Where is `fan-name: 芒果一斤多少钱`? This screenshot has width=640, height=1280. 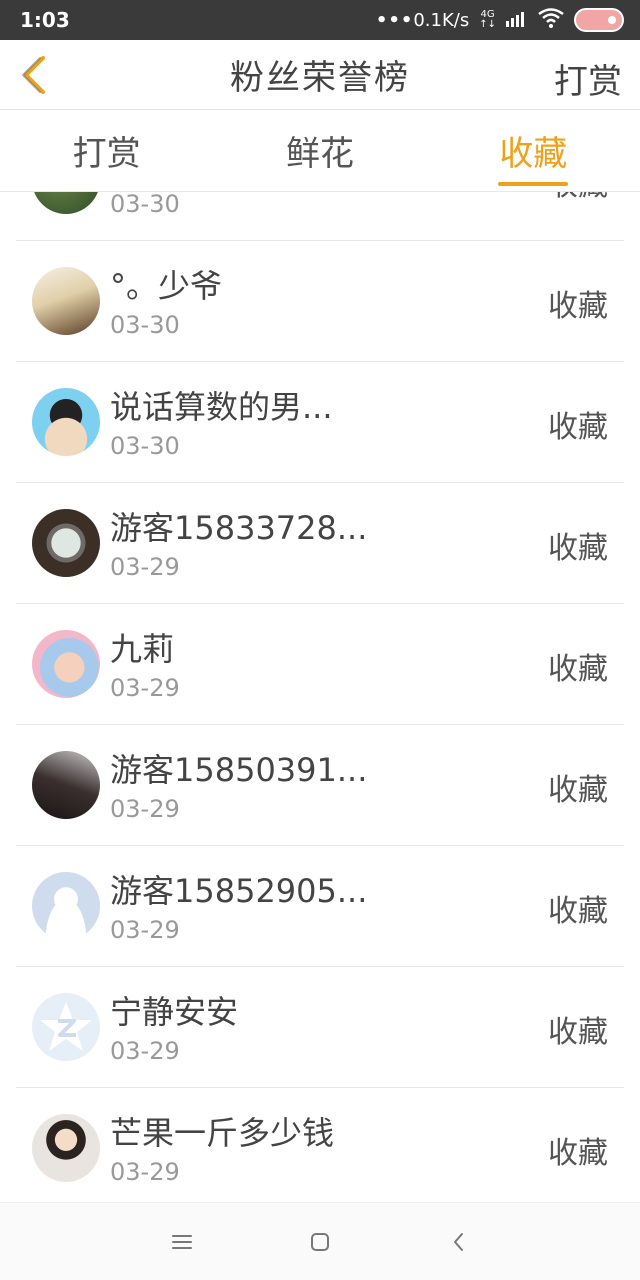
fan-name: 芒果一斤多少钱 is located at coordinates (222, 1133).